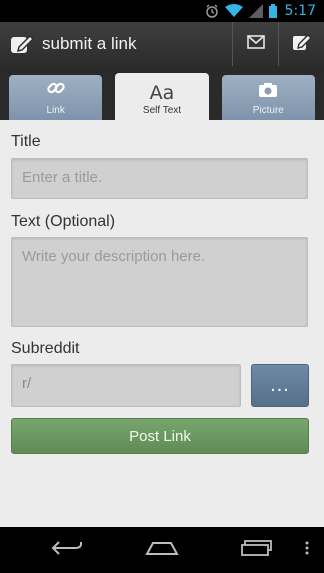  Describe the element at coordinates (26, 141) in the screenshot. I see `title-label: Title` at that location.